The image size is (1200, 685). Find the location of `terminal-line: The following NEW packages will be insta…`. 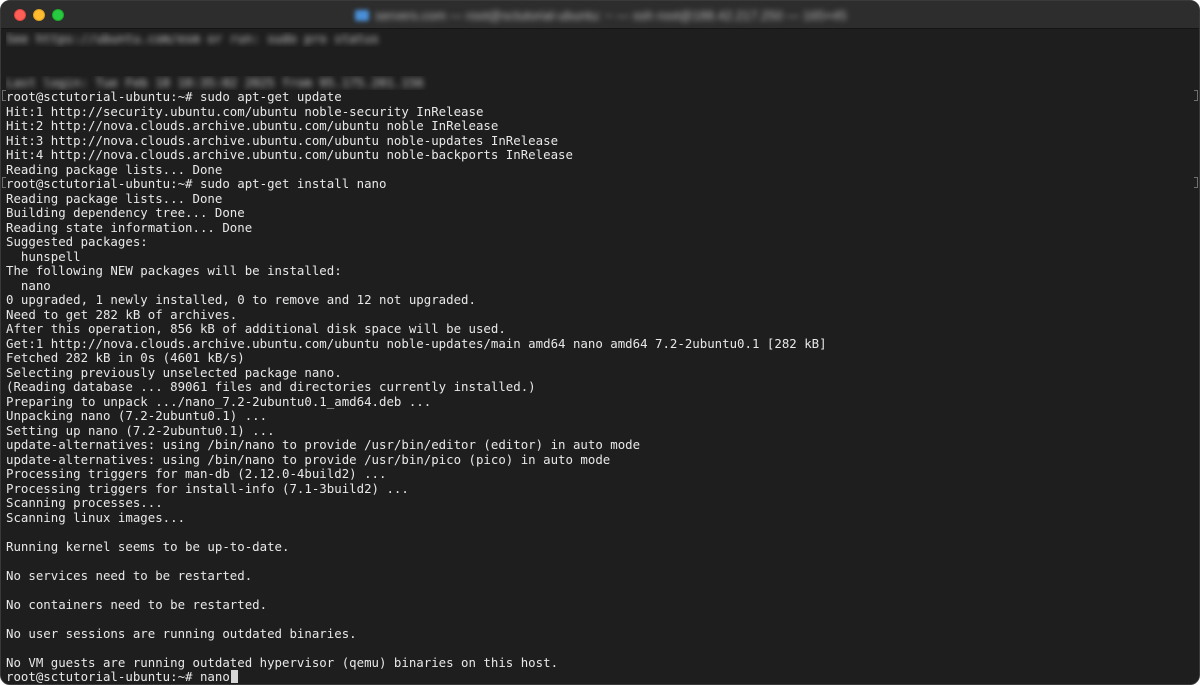

terminal-line: The following NEW packages will be insta… is located at coordinates (174, 271).